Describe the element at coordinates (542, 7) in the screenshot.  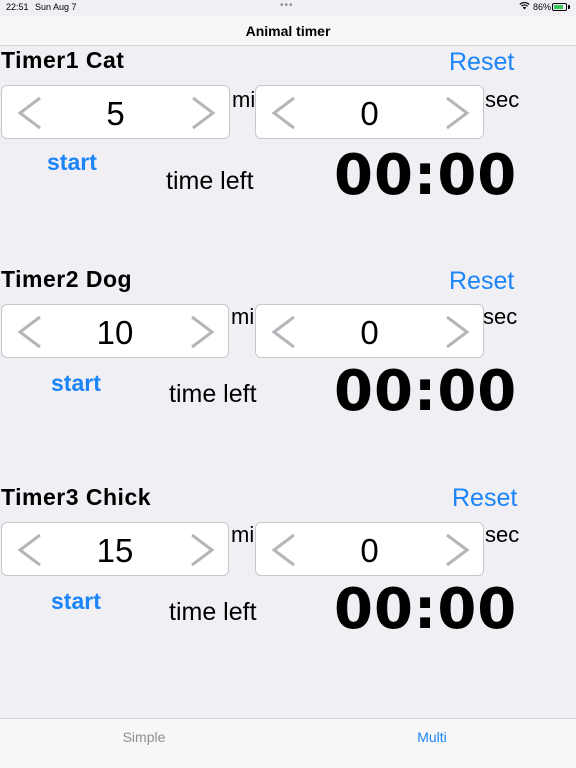
I see `battery-percent: 86%` at that location.